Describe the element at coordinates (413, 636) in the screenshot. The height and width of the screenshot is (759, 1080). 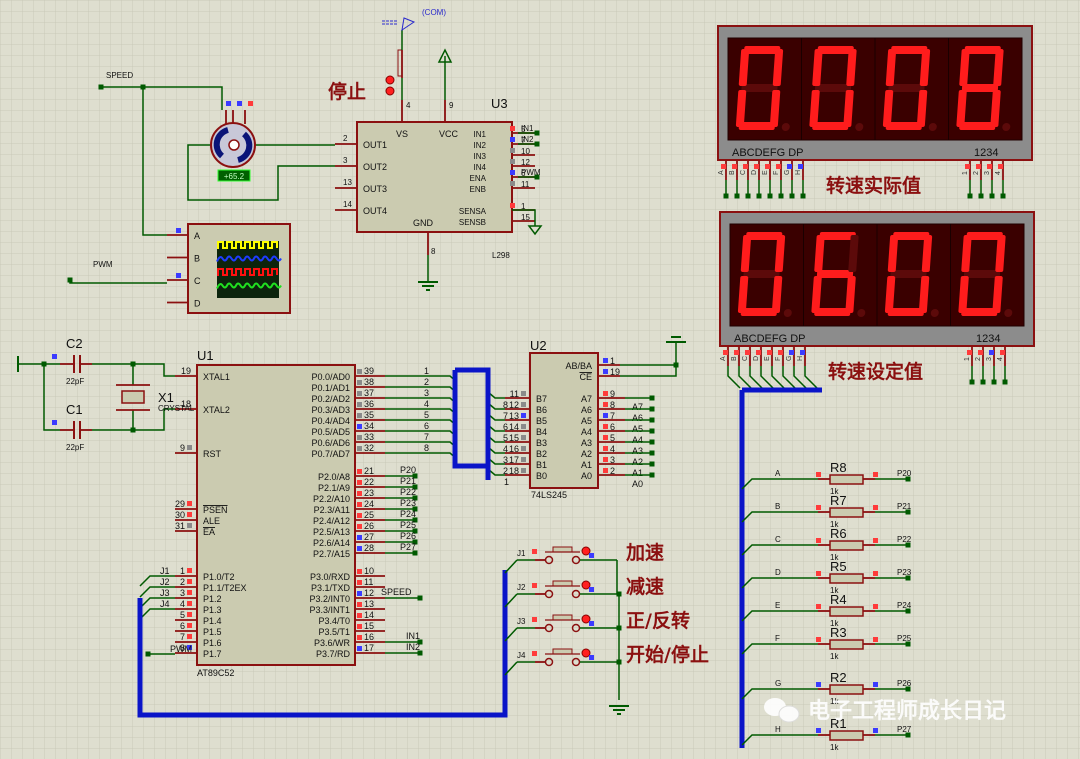
I see `net-label: IN1` at that location.